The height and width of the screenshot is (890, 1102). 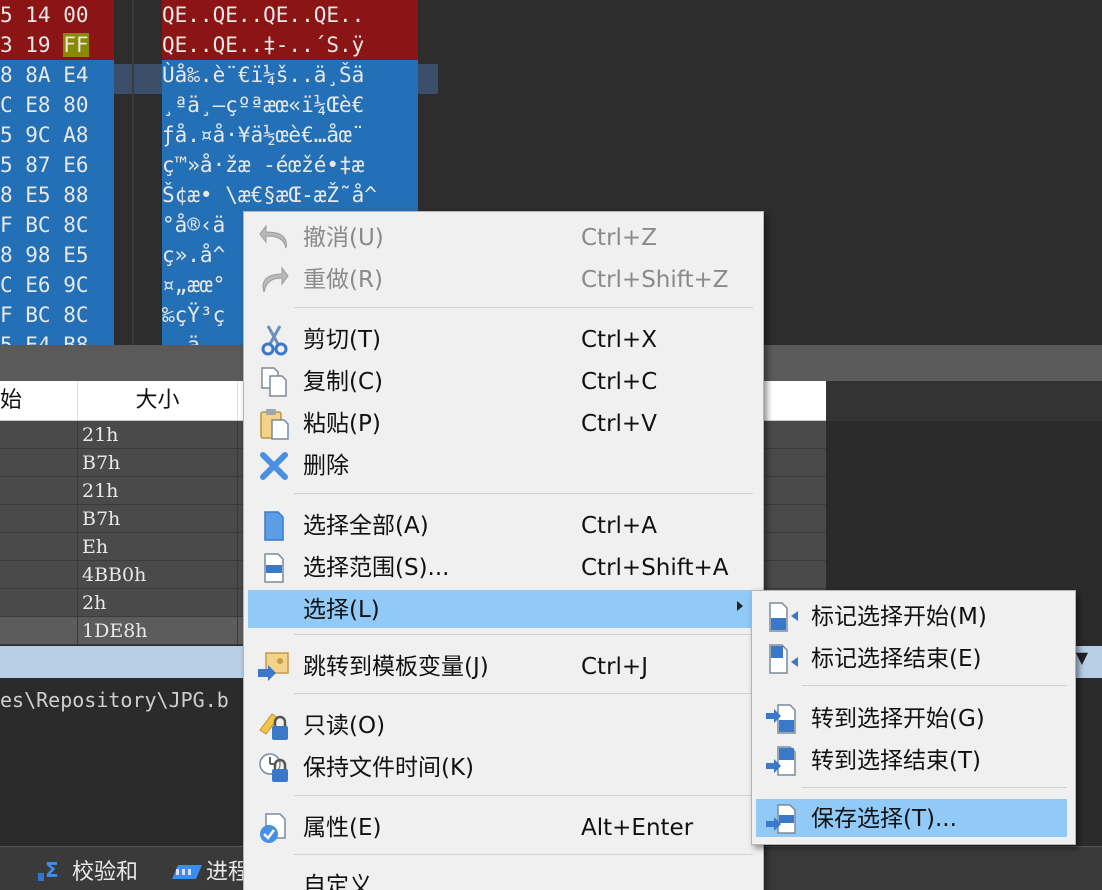 I want to click on menu-item-label: 标记选择开始(M), so click(x=899, y=617).